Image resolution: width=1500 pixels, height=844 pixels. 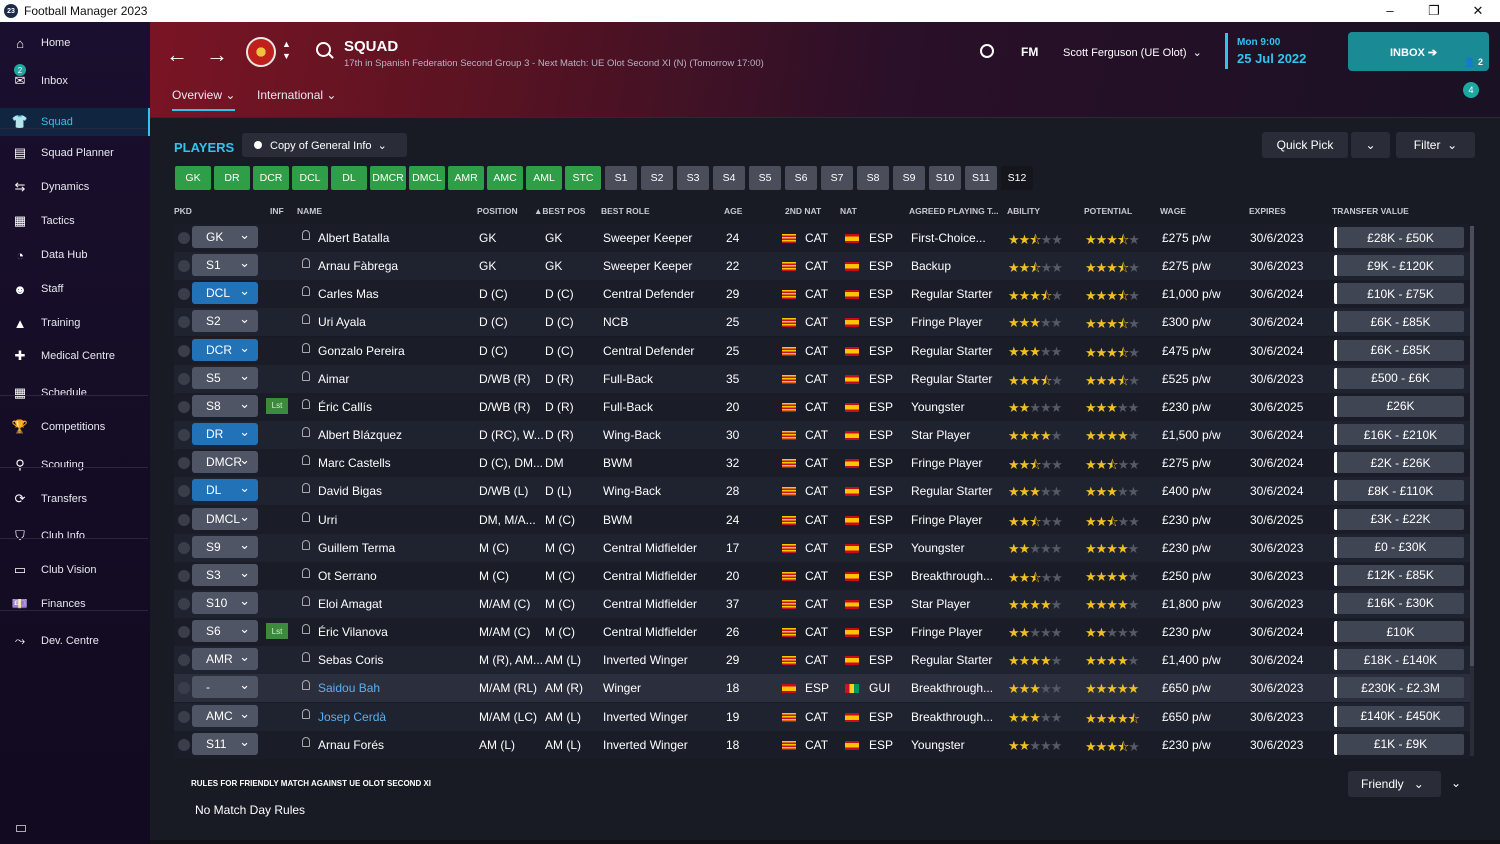 I want to click on transfer-value-badge: £140K - £450K, so click(x=1399, y=716).